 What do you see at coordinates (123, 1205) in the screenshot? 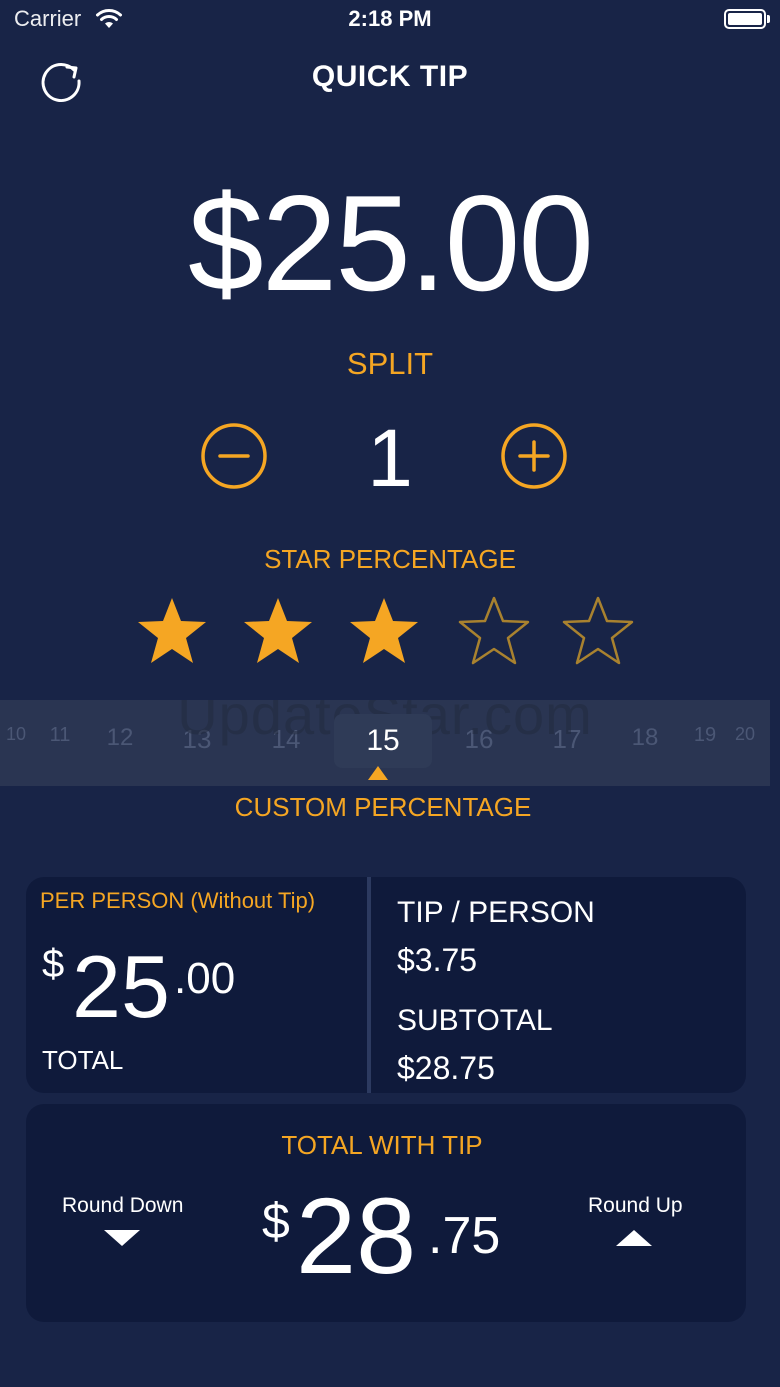
I see `round-down-label: Round Down` at bounding box center [123, 1205].